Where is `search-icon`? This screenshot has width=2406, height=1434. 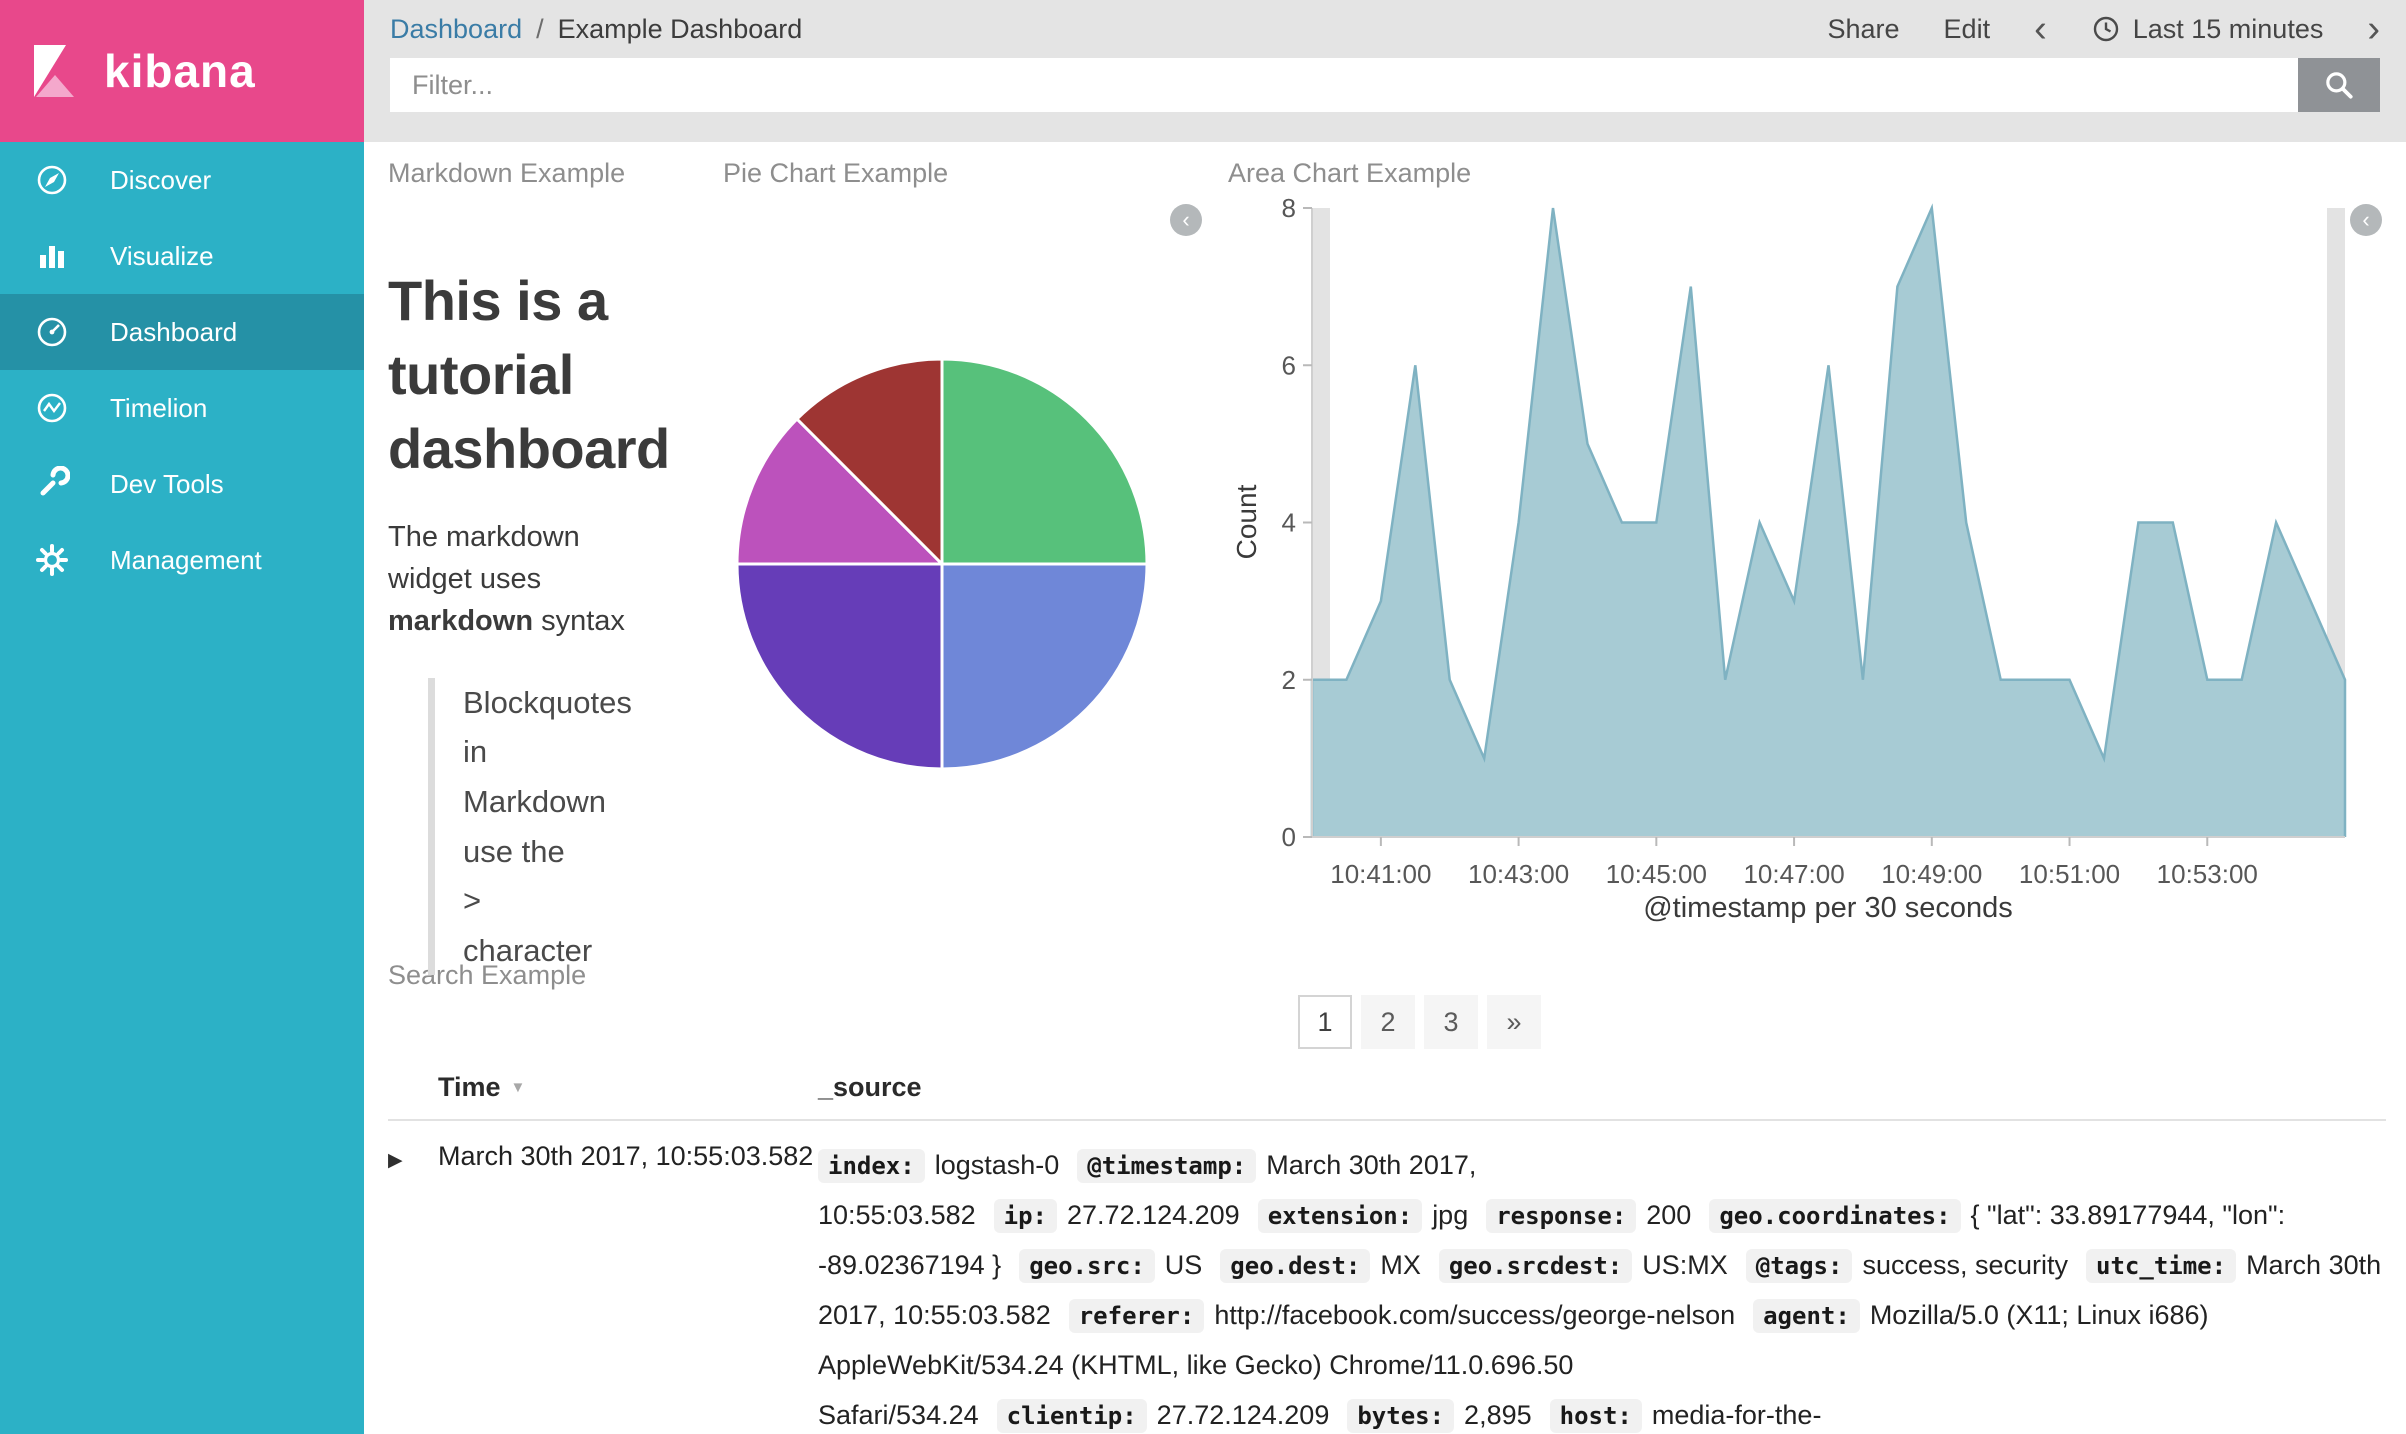 search-icon is located at coordinates (2339, 85).